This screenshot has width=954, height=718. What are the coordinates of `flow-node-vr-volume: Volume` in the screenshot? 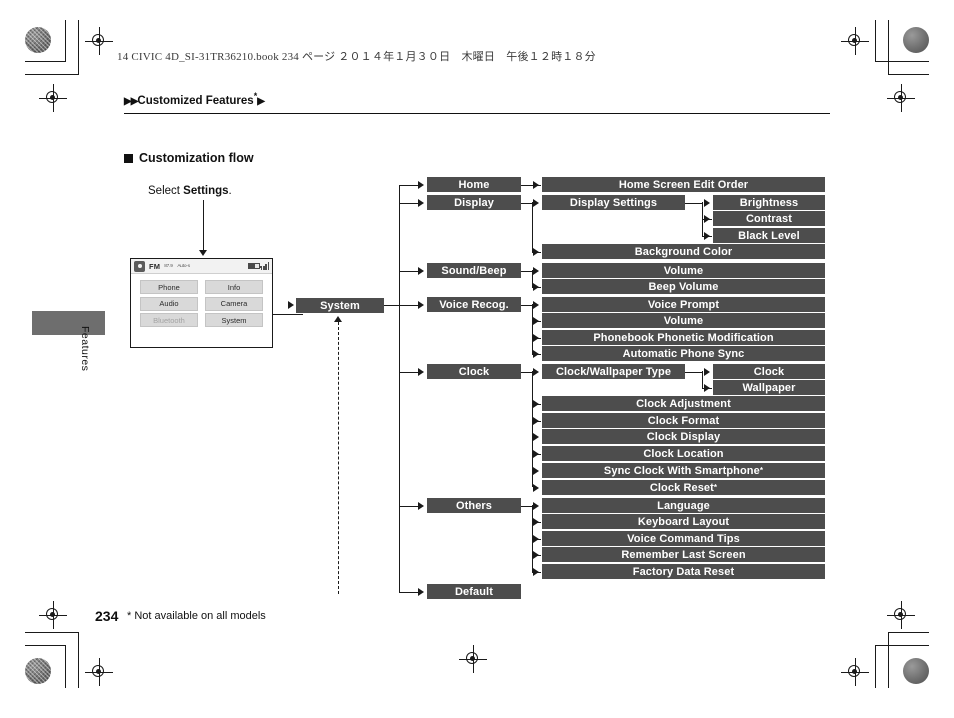 It's located at (683, 320).